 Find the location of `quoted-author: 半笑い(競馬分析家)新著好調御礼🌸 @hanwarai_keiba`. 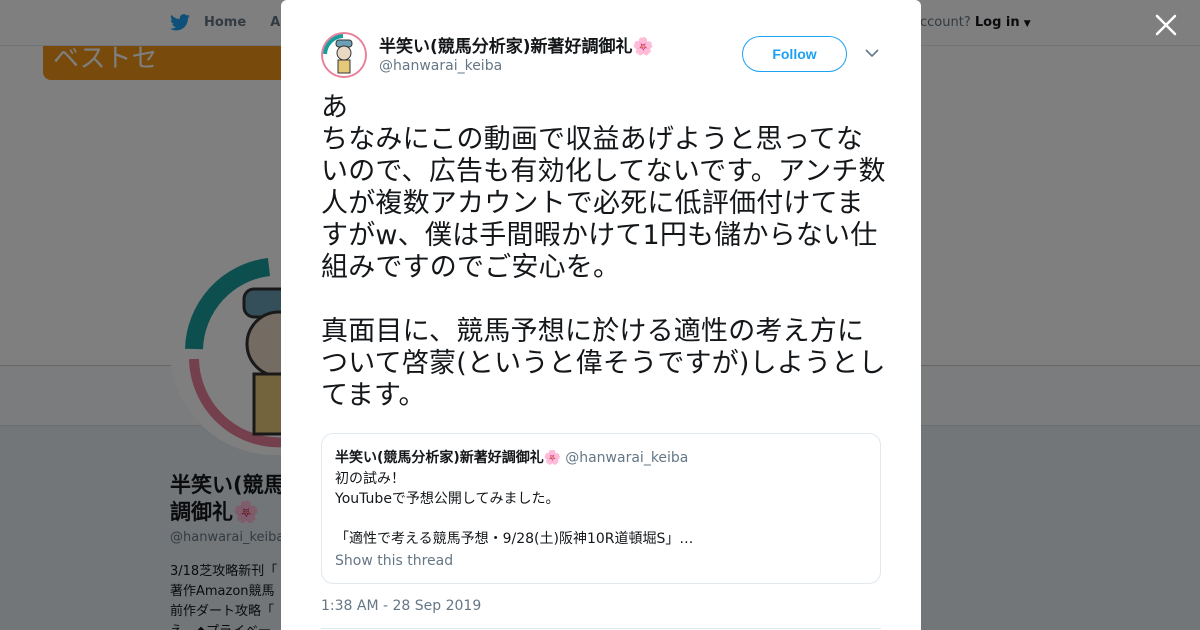

quoted-author: 半笑い(競馬分析家)新著好調御礼🌸 @hanwarai_keiba is located at coordinates (511, 457).